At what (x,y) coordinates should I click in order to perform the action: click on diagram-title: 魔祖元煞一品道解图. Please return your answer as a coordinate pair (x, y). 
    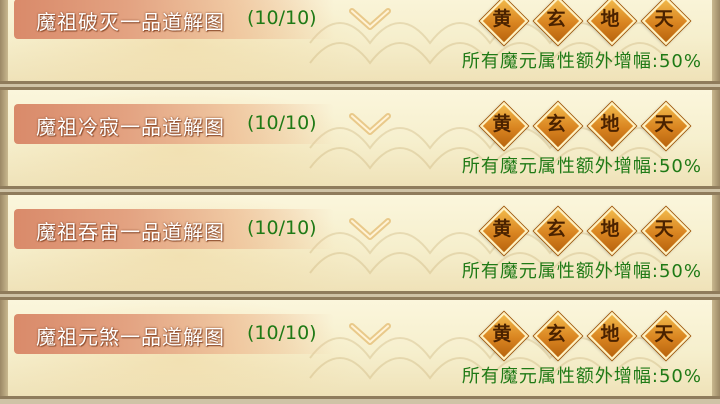
    Looking at the image, I should click on (130, 337).